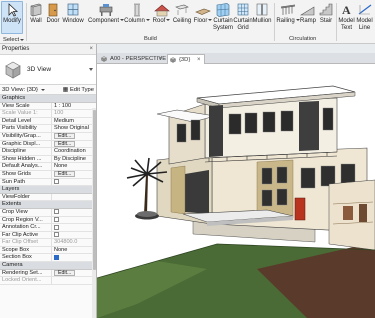  I want to click on wall-label: Wall, so click(36, 21).